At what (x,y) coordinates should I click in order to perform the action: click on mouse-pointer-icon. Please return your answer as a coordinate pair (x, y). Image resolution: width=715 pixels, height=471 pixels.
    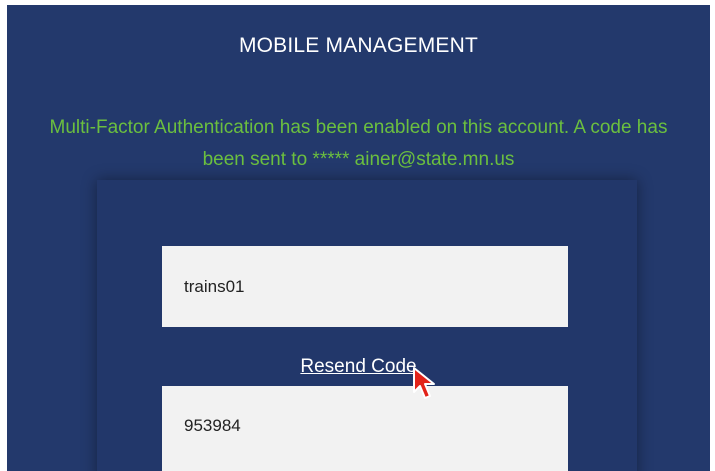
    Looking at the image, I should click on (424, 383).